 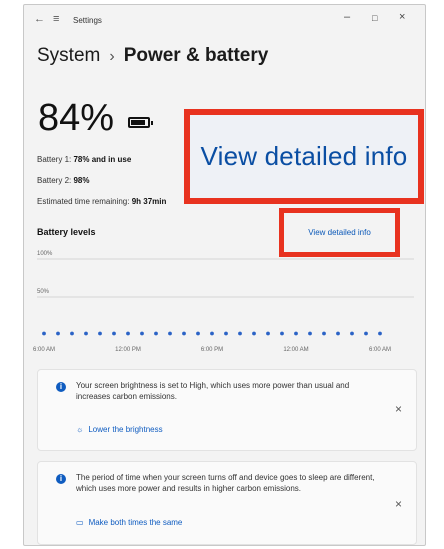 I want to click on x-tick-label: 12:00 PM, so click(x=128, y=350).